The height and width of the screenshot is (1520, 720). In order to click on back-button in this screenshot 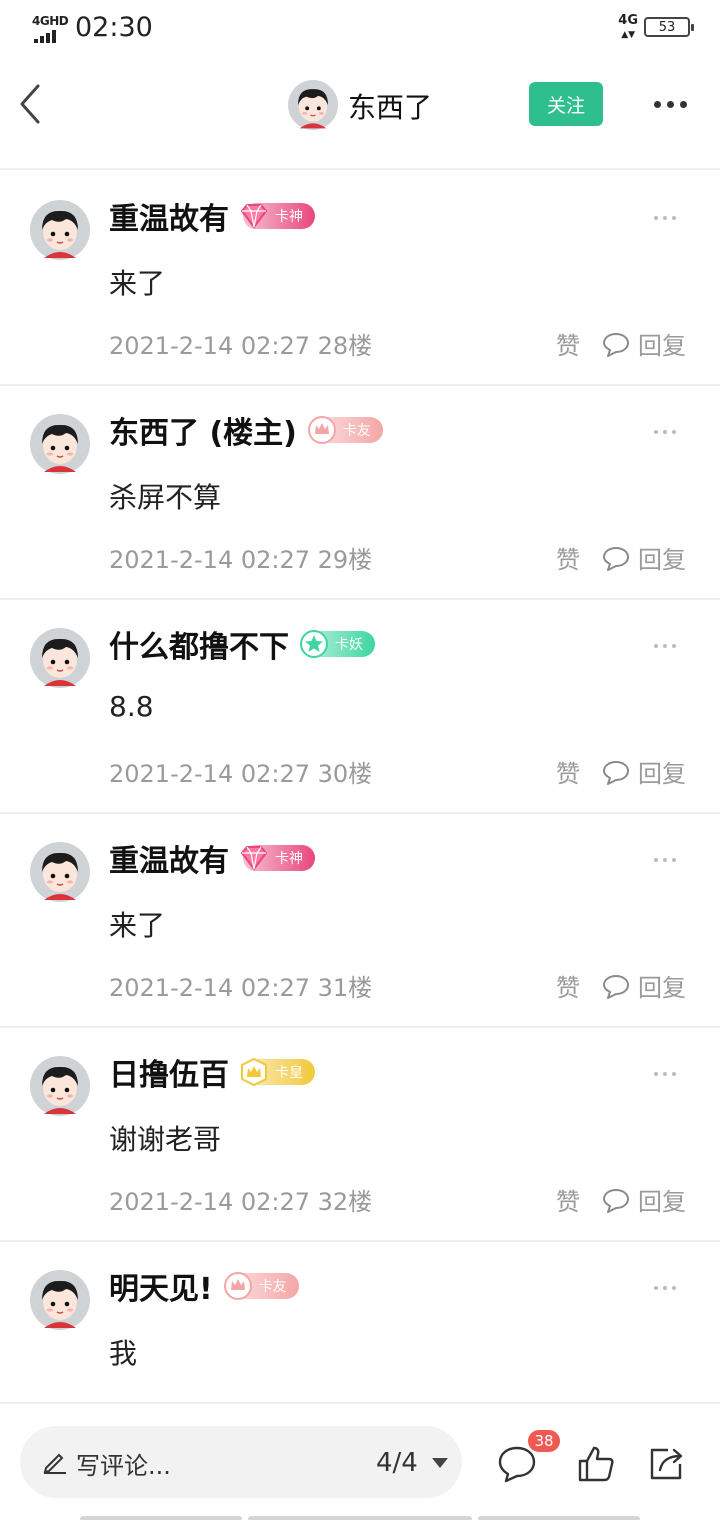, I will do `click(34, 104)`.